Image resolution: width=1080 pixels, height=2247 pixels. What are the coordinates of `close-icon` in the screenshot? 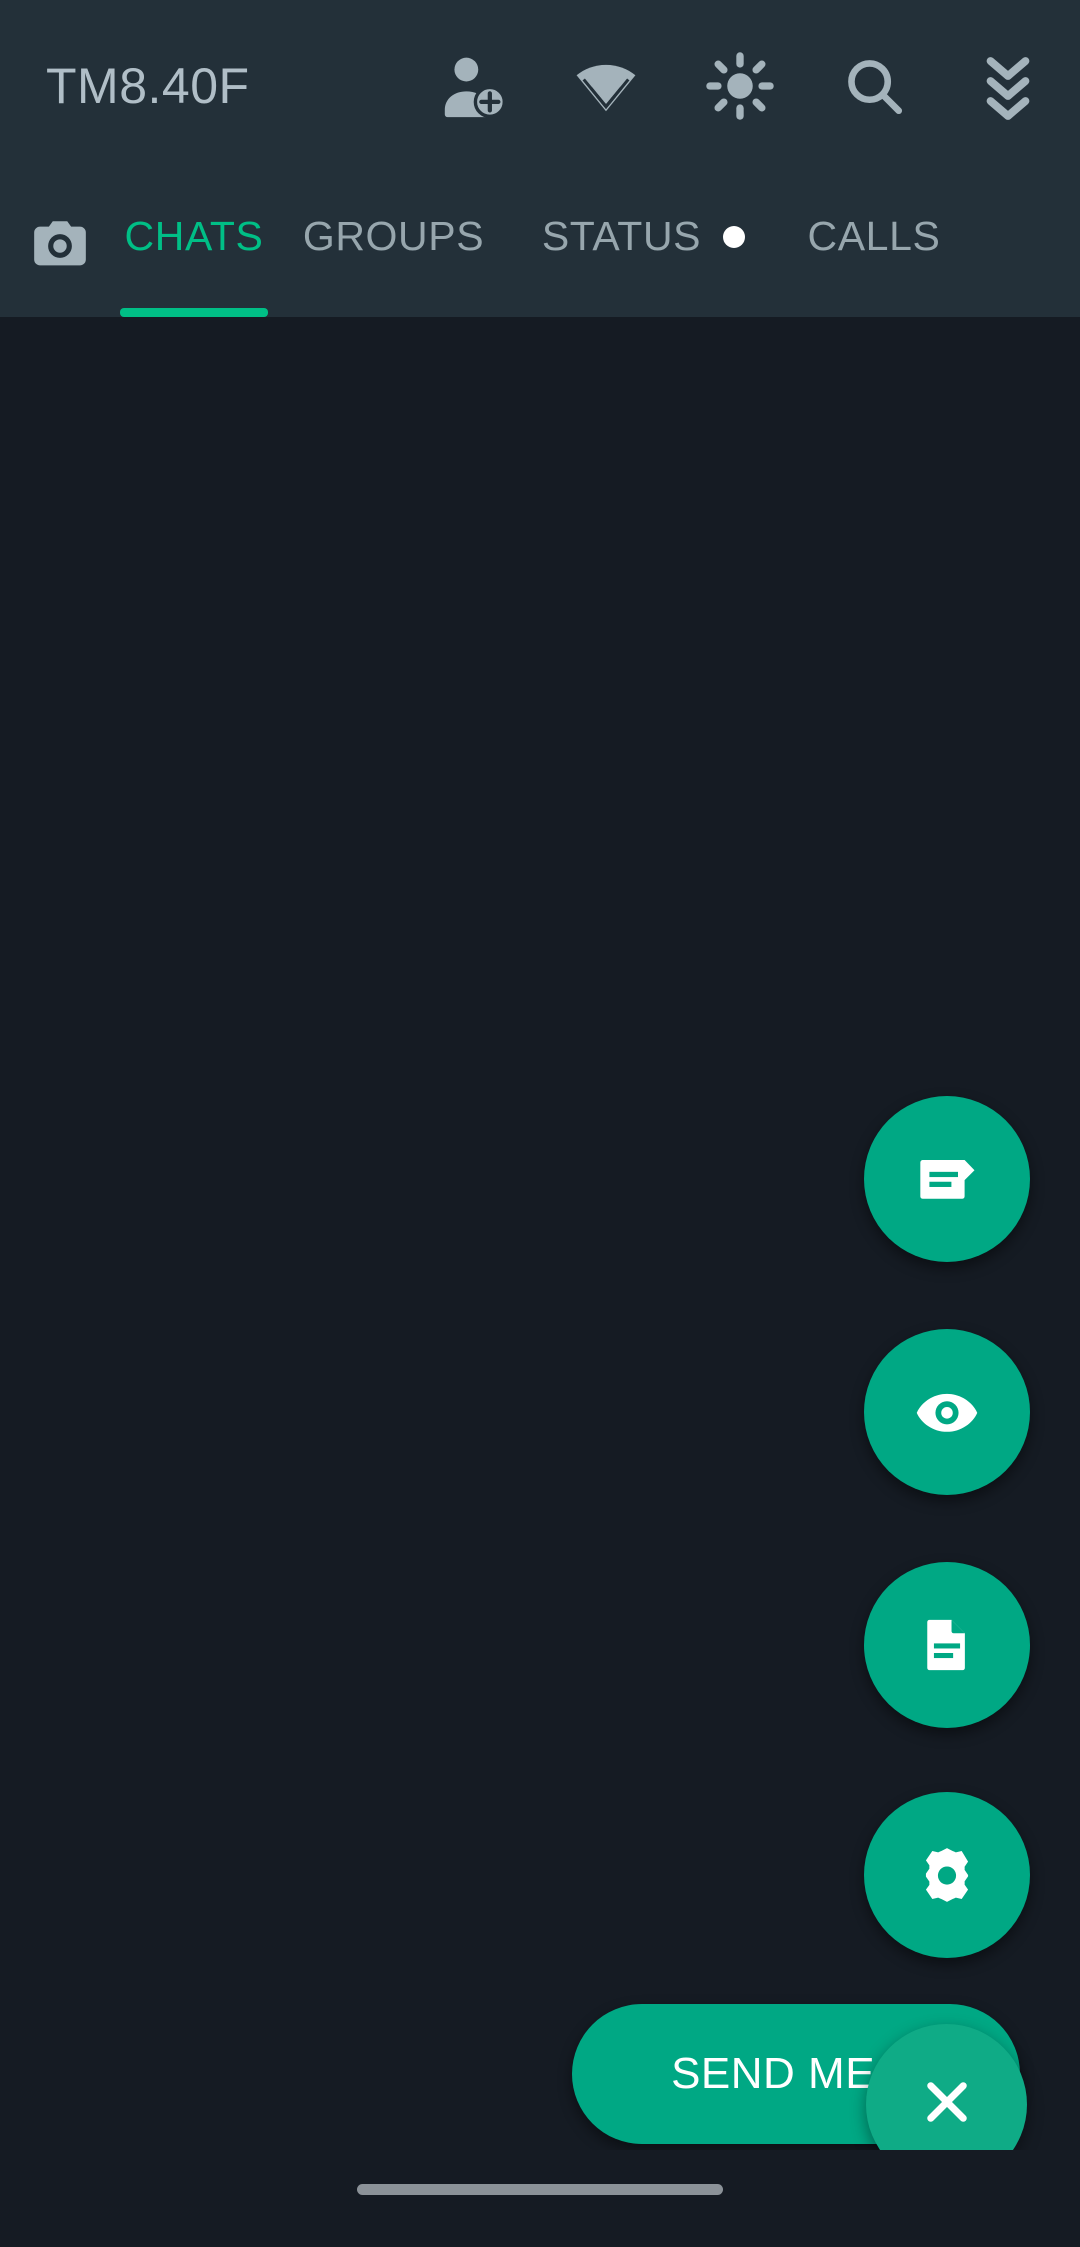 It's located at (947, 2104).